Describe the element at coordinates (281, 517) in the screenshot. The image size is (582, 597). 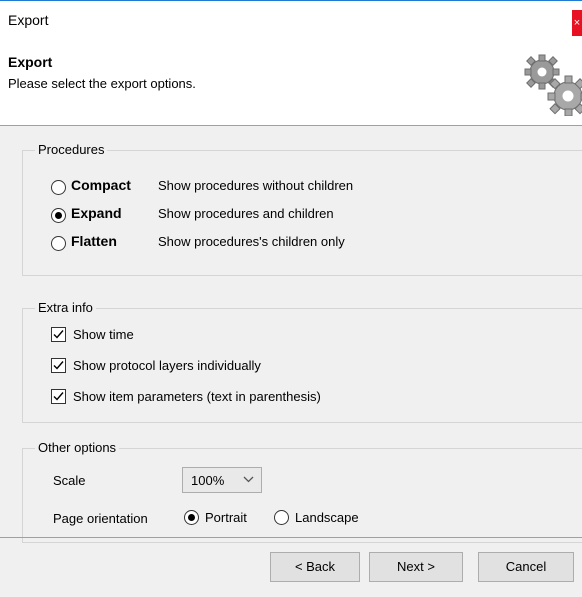
I see `landscape-radio` at that location.